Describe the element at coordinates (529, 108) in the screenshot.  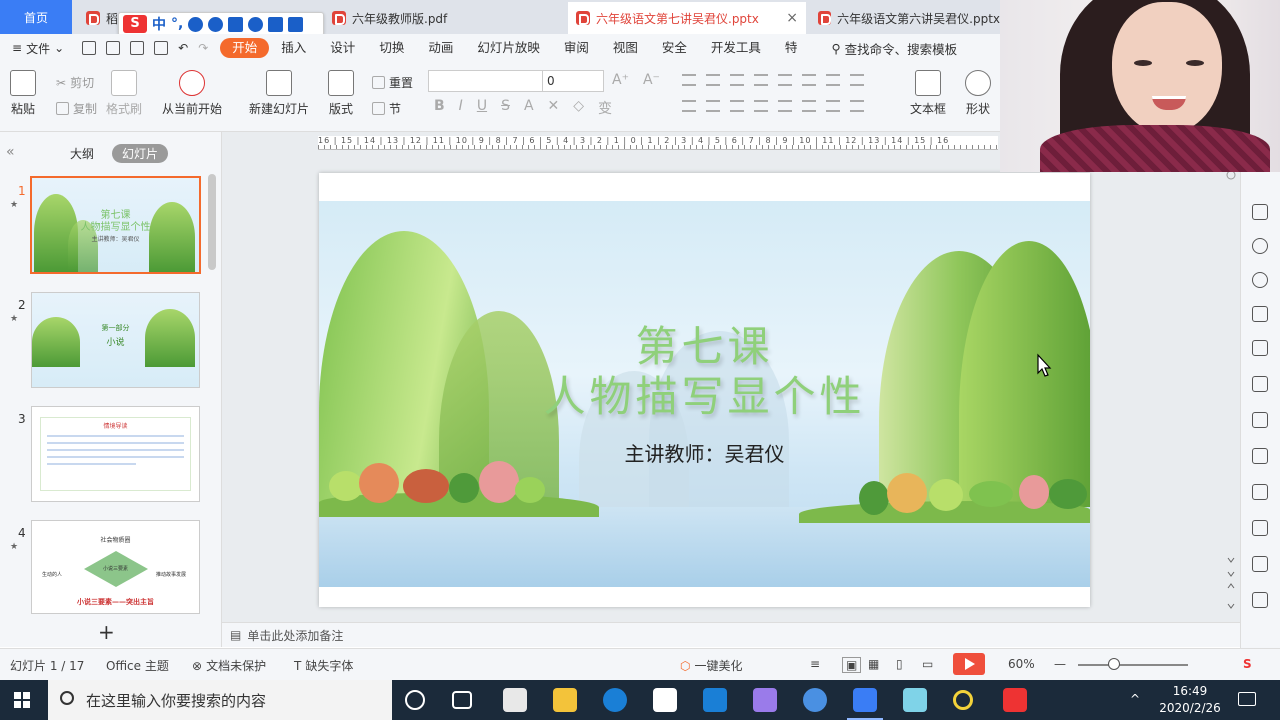
I see `font-color-icon: A` at that location.